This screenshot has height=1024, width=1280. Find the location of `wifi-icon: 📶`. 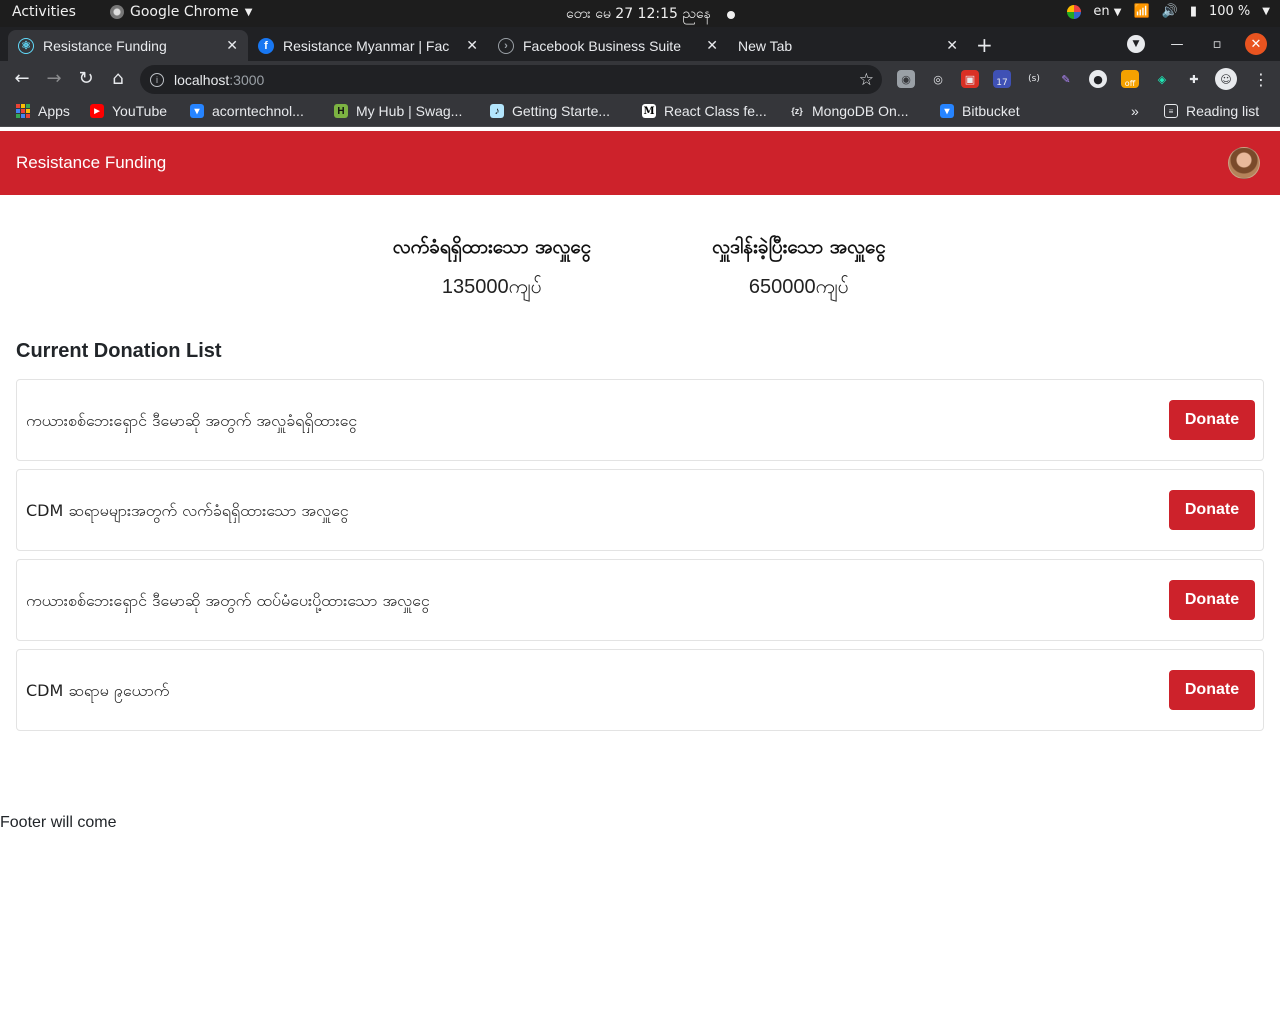

wifi-icon: 📶 is located at coordinates (1141, 11).